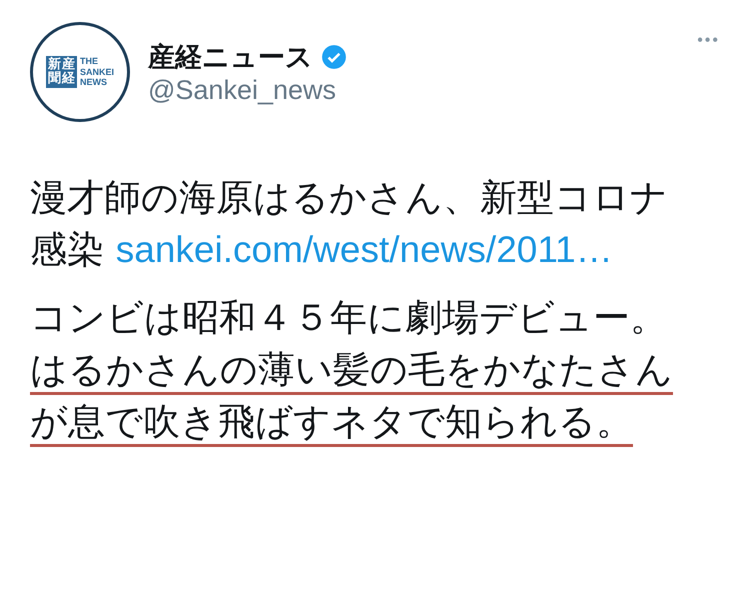 The height and width of the screenshot is (593, 750). Describe the element at coordinates (708, 41) in the screenshot. I see `more-button: •••` at that location.